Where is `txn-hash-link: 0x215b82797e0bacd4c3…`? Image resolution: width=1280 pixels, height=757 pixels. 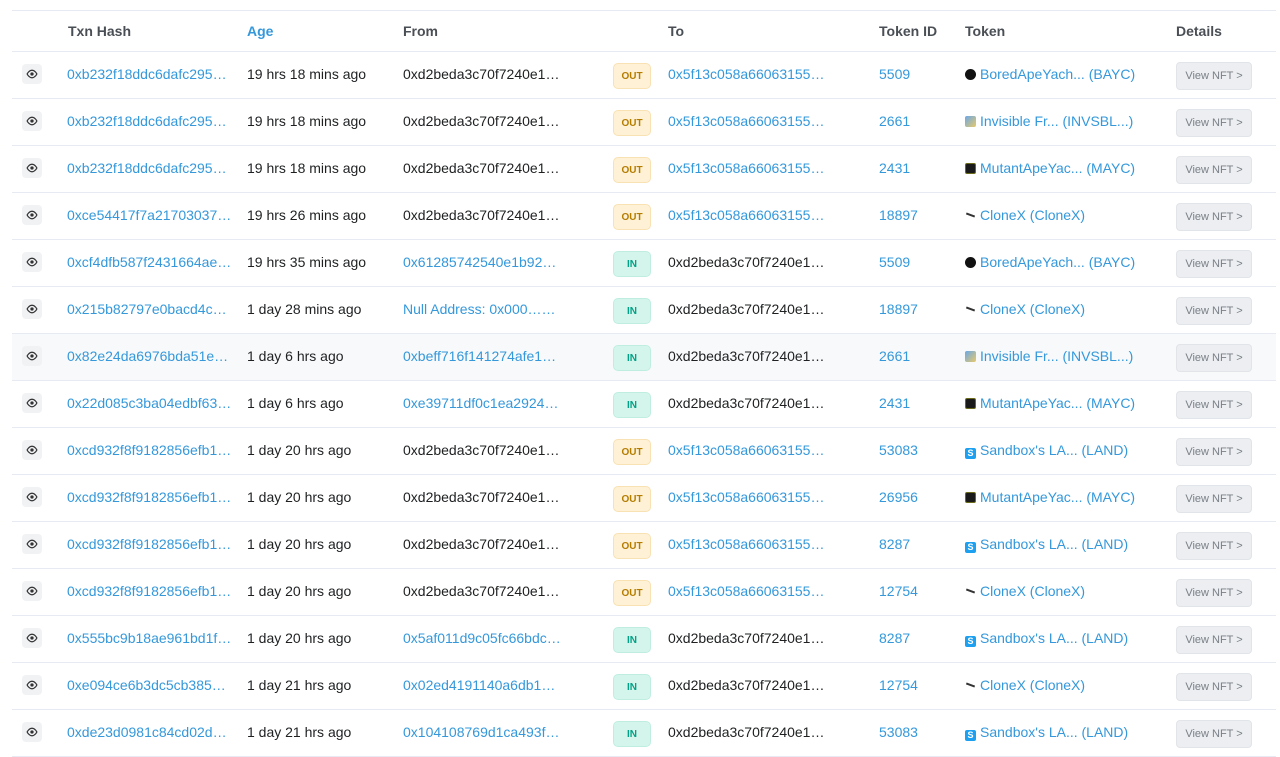 txn-hash-link: 0x215b82797e0bacd4c3… is located at coordinates (149, 309).